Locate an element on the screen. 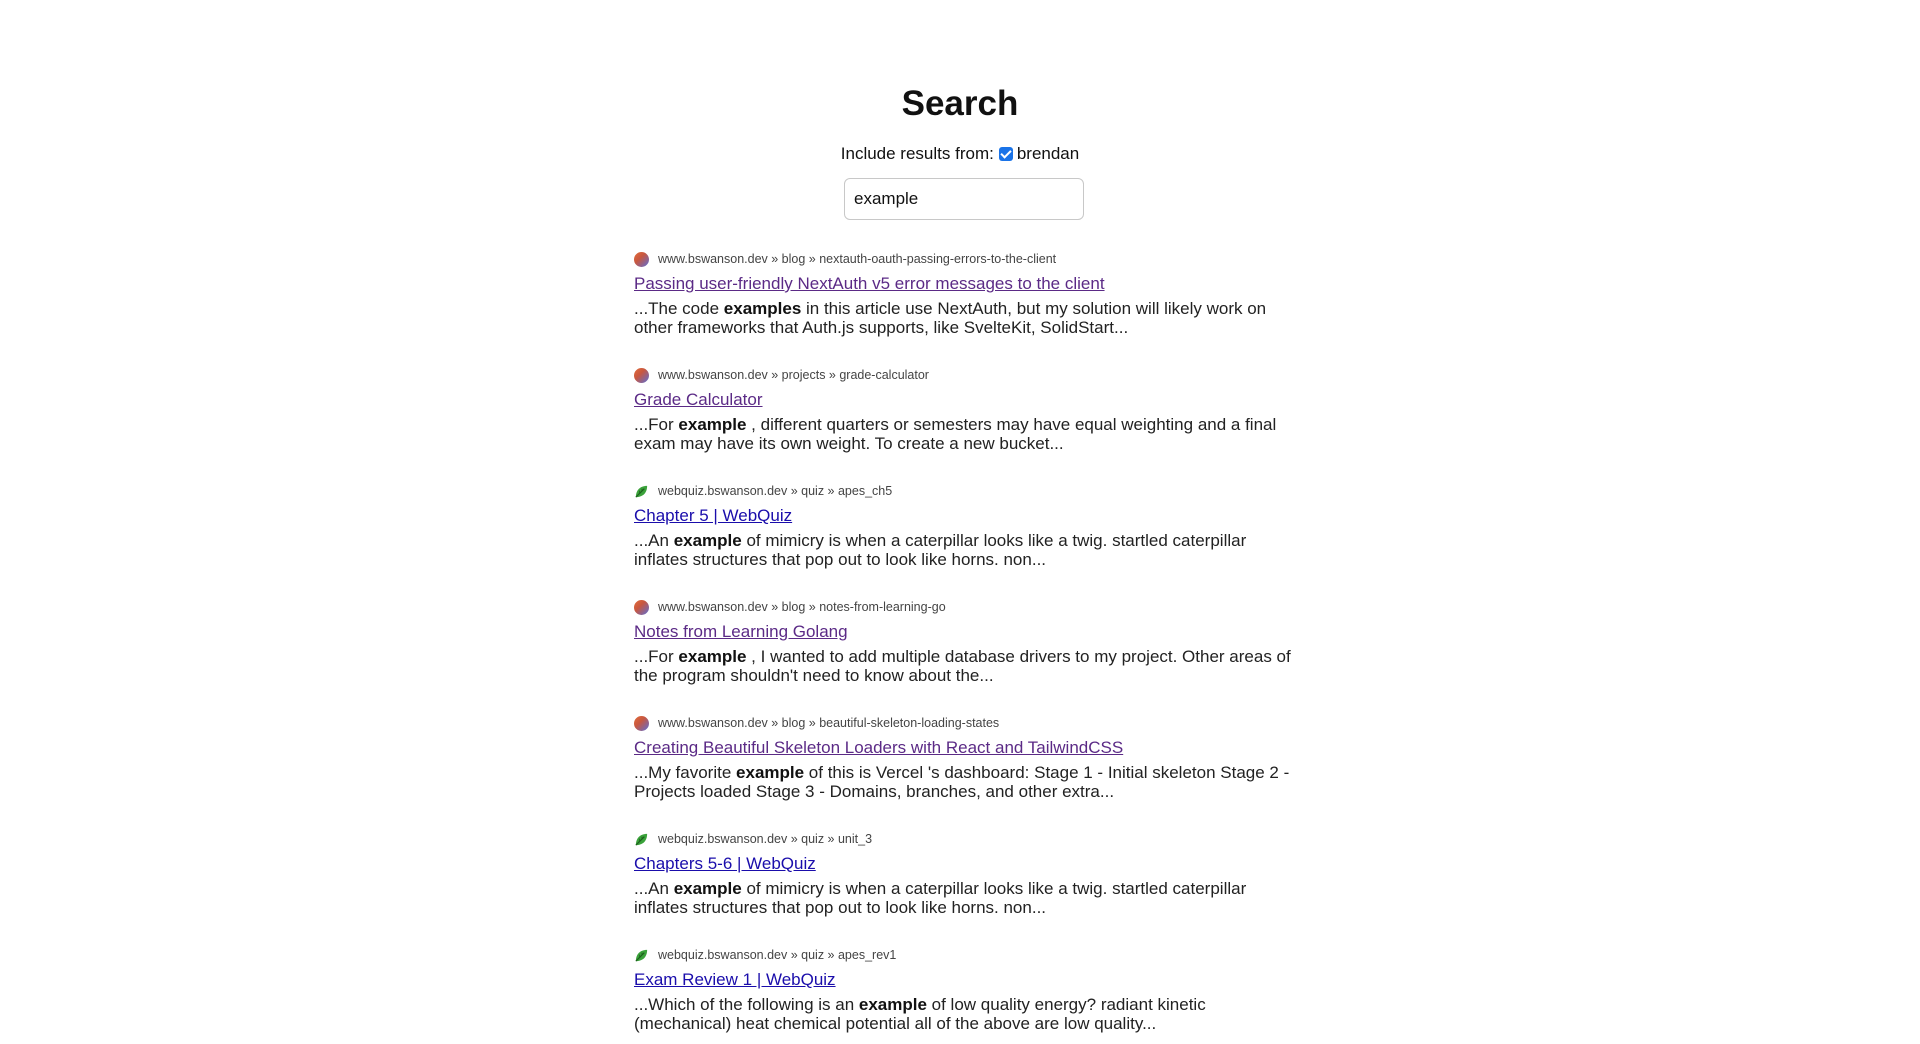 This screenshot has height=1044, width=1920. result-breadcrumb-row: webquiz.bswanson.dev » quiz » unit_3 is located at coordinates (964, 839).